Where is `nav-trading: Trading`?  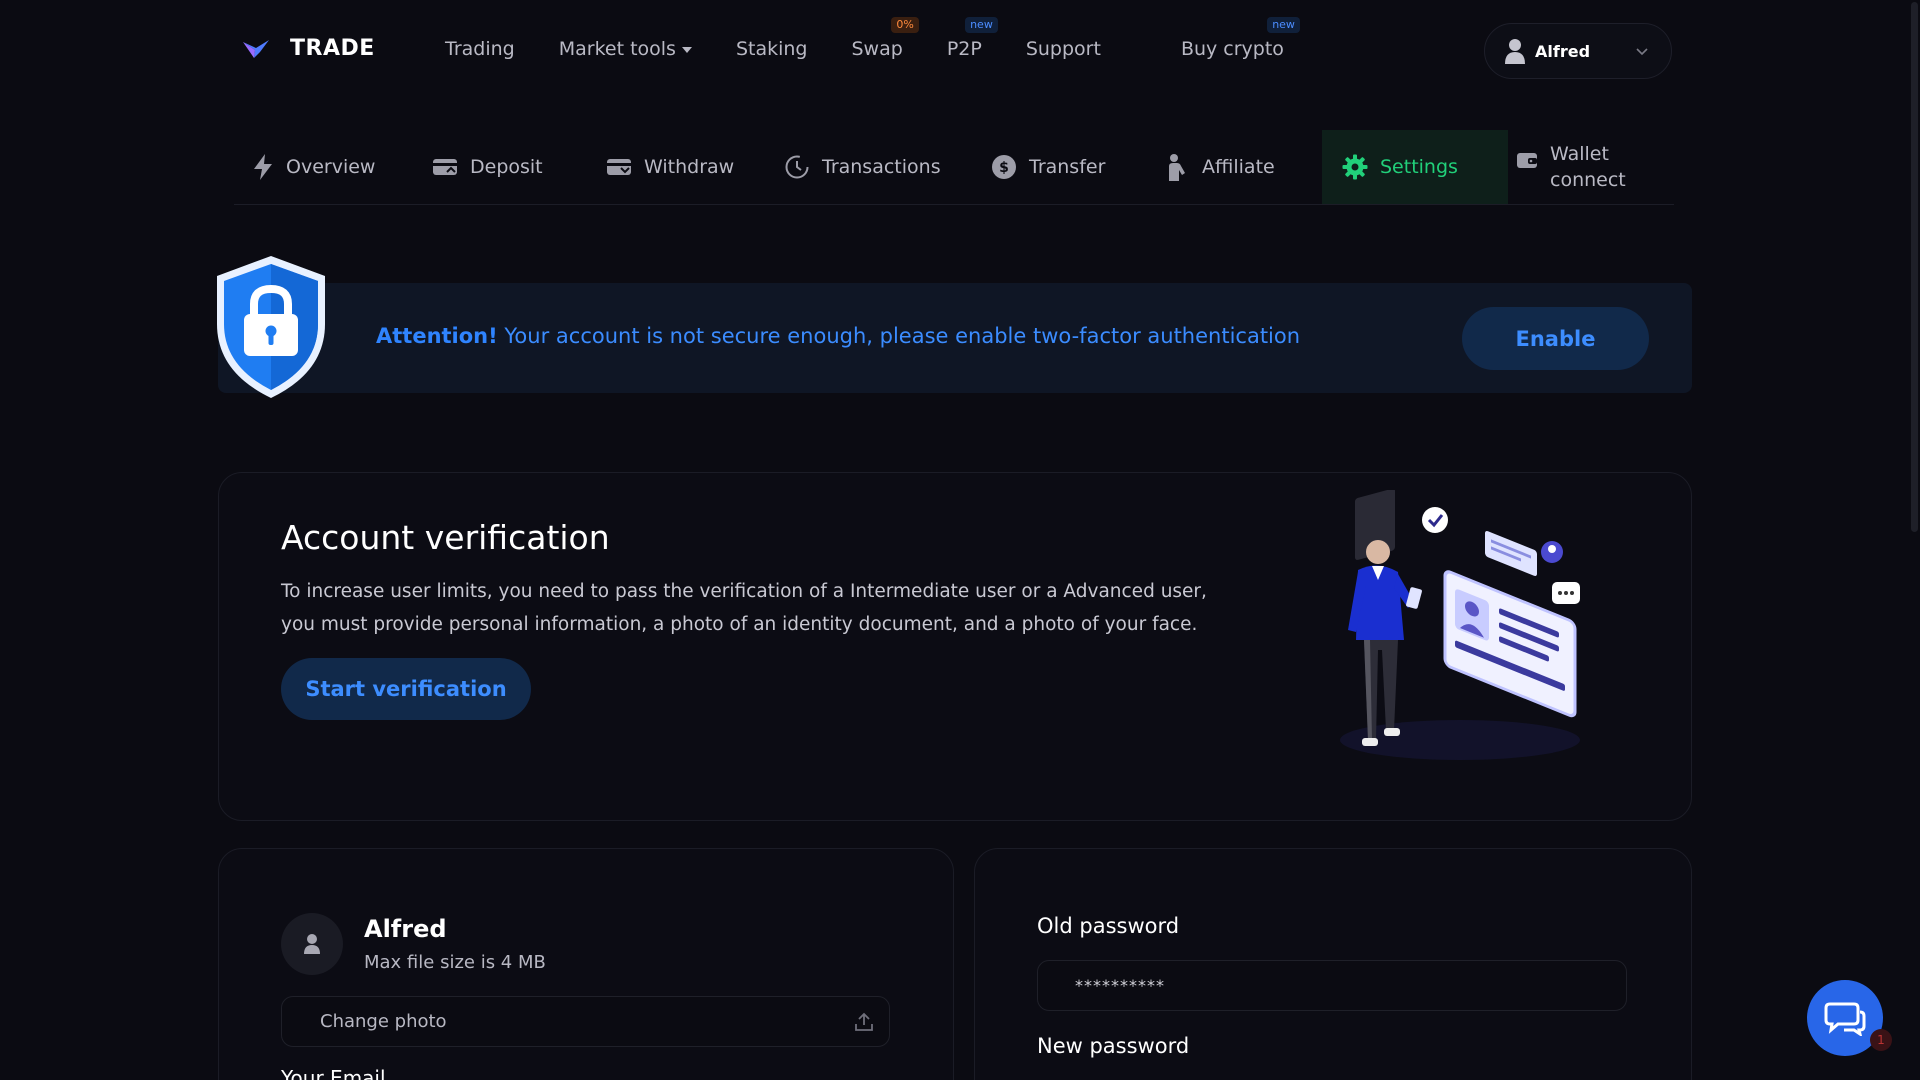
nav-trading: Trading is located at coordinates (480, 49).